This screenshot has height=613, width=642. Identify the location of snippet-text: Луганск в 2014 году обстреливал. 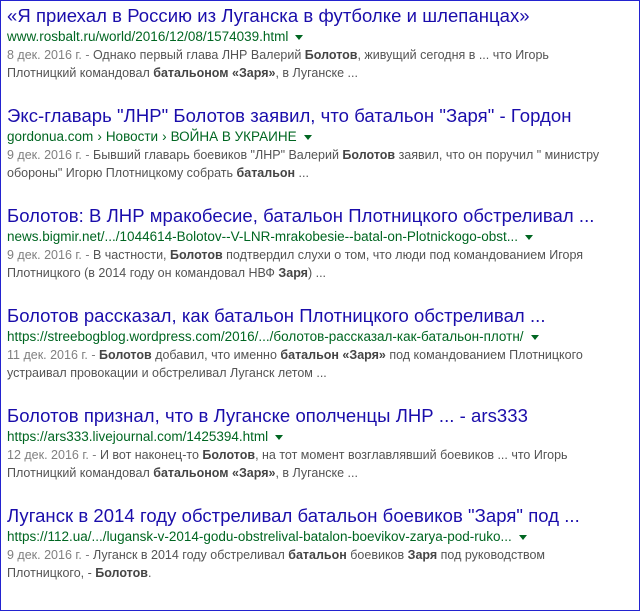
(190, 555).